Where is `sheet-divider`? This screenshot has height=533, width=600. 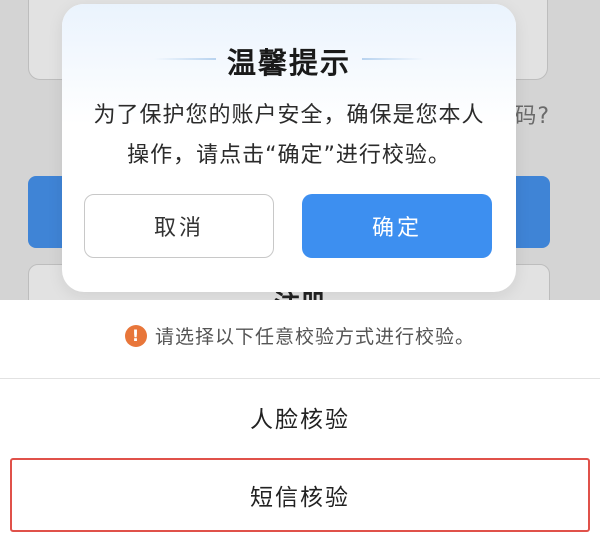
sheet-divider is located at coordinates (300, 378).